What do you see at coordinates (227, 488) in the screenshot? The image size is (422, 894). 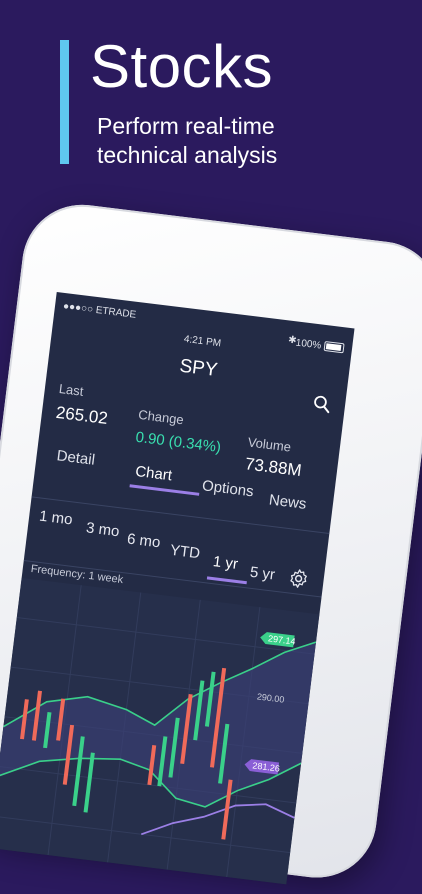 I see `tab-options: Options` at bounding box center [227, 488].